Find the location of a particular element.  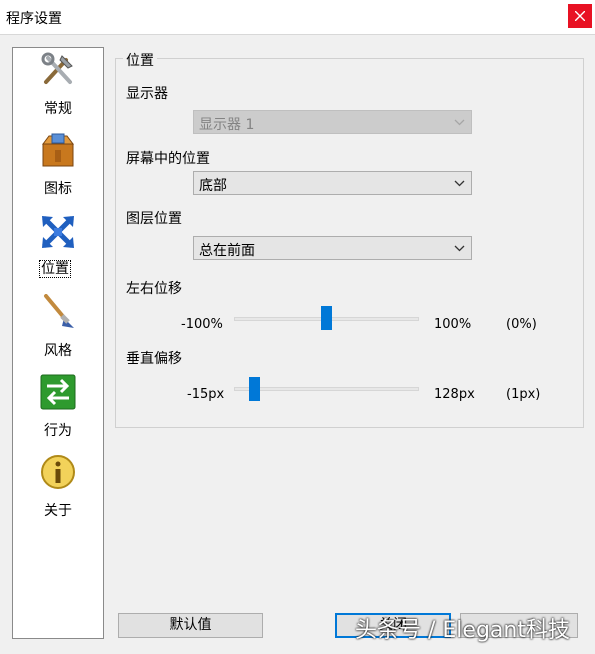

sidebar-item-style: 风格 is located at coordinates (58, 333).